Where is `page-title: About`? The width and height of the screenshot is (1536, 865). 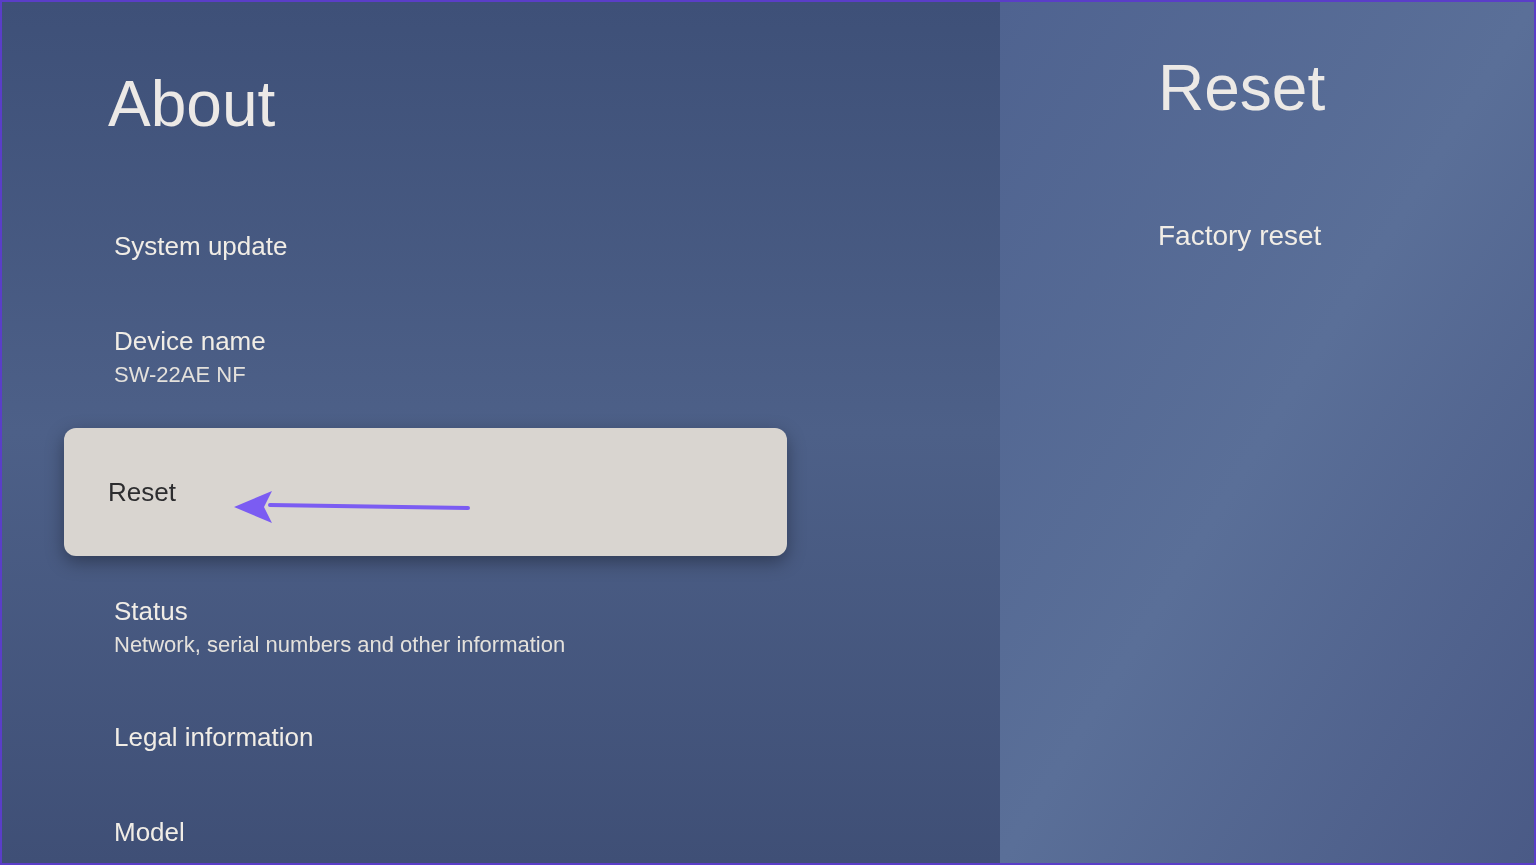
page-title: About is located at coordinates (191, 104).